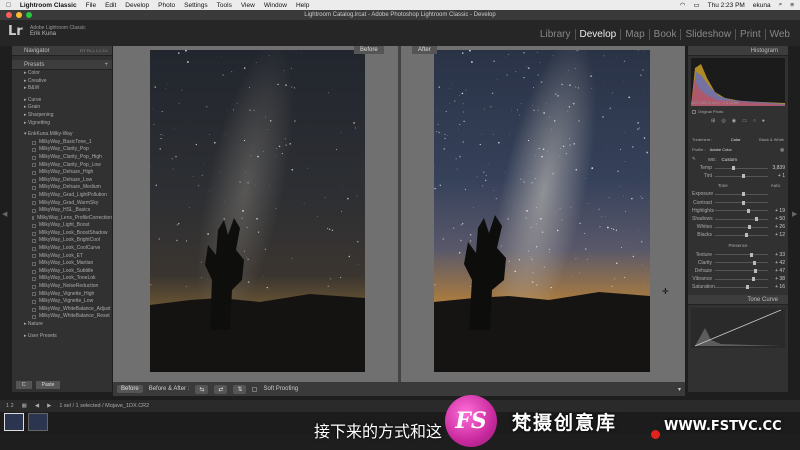 This screenshot has height=450, width=800. I want to click on swap-before-after-button: ⇅, so click(240, 389).